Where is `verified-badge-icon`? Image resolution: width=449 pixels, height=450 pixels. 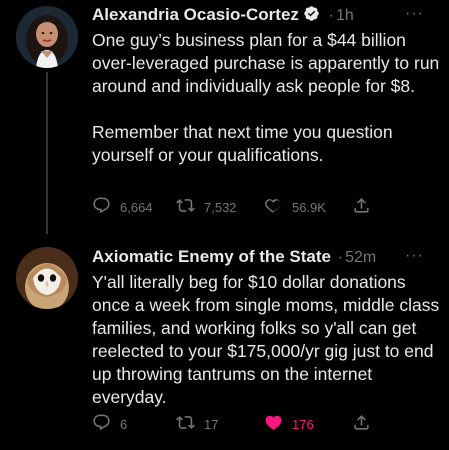
verified-badge-icon is located at coordinates (311, 13).